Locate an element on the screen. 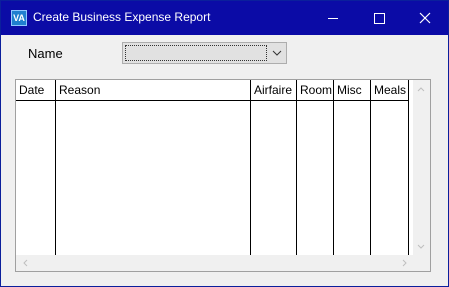  minimize-button is located at coordinates (333, 18).